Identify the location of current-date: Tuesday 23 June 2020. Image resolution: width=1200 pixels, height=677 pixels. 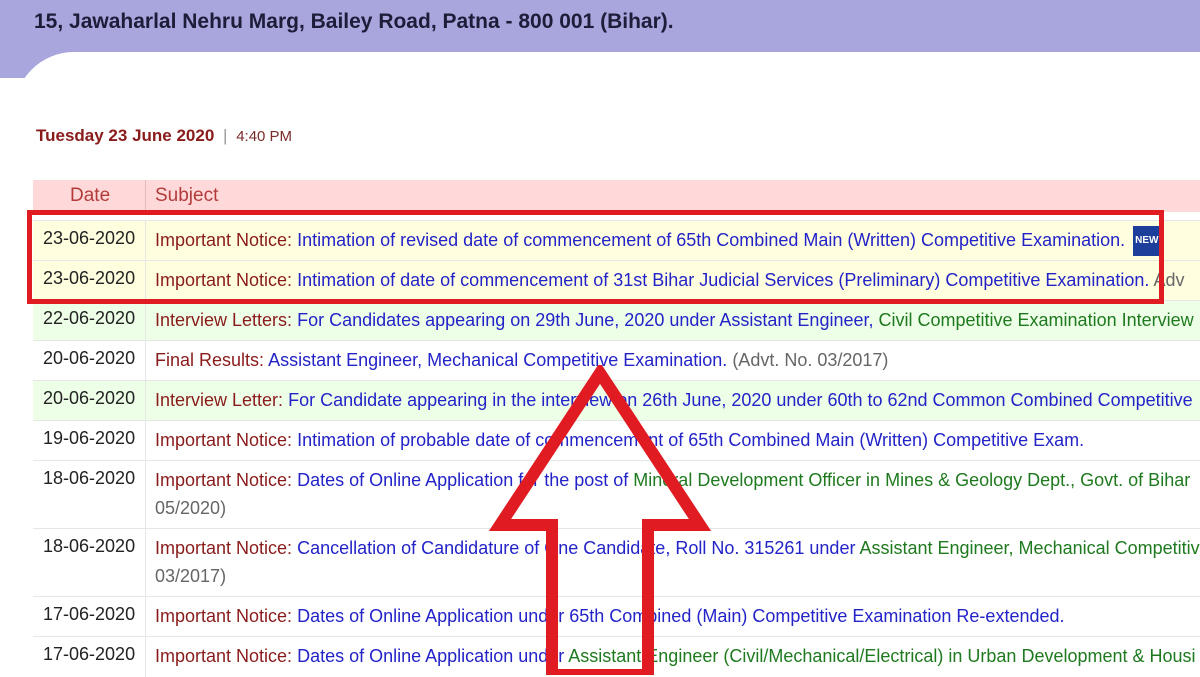
(125, 135).